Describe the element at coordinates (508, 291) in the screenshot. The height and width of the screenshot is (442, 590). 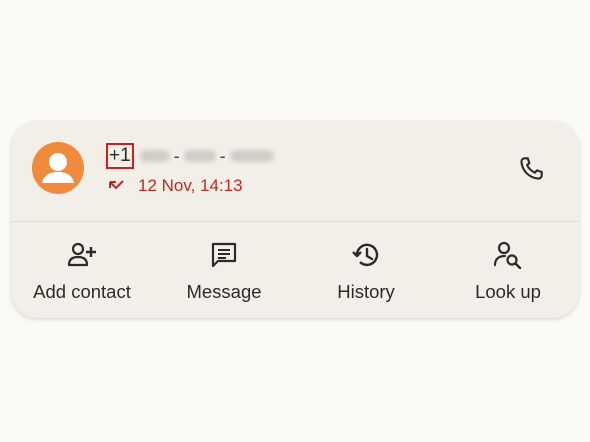
I see `look-up-label: Look up` at that location.